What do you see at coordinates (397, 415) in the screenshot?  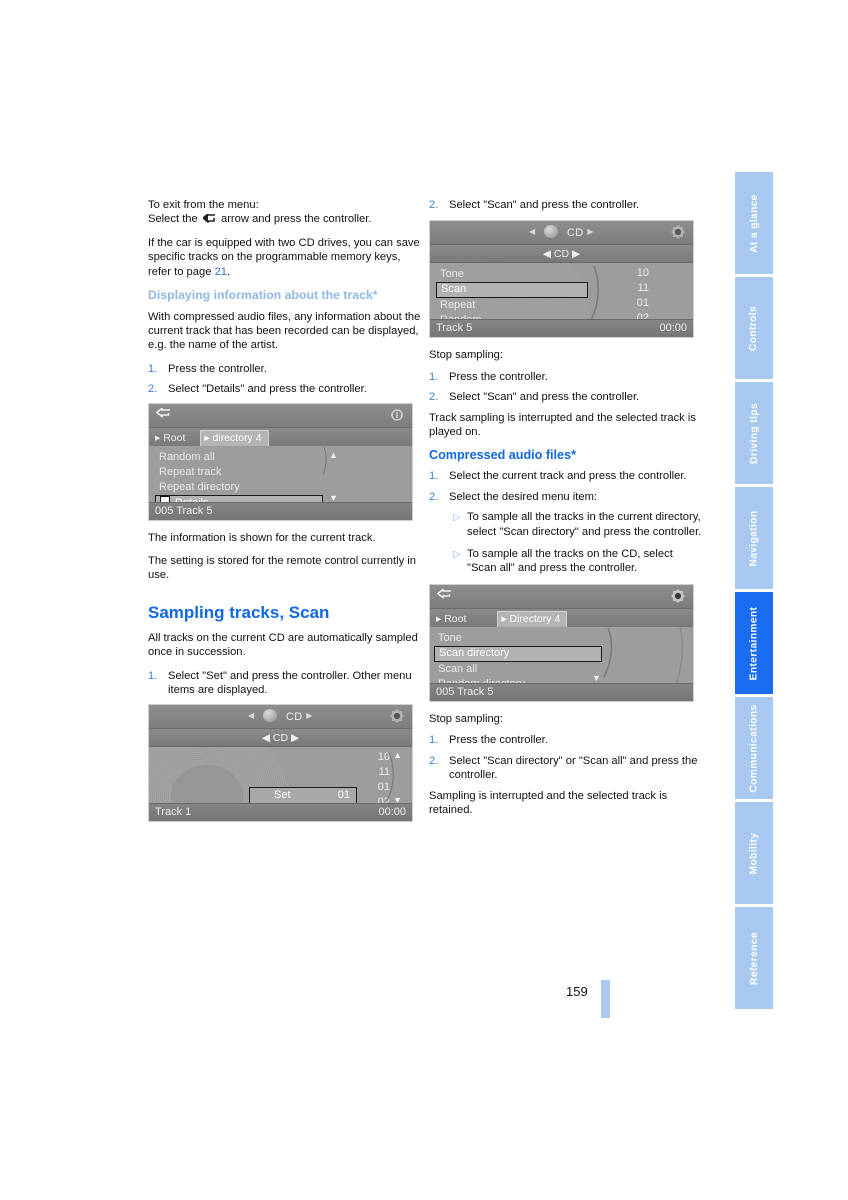 I see `info-icon` at bounding box center [397, 415].